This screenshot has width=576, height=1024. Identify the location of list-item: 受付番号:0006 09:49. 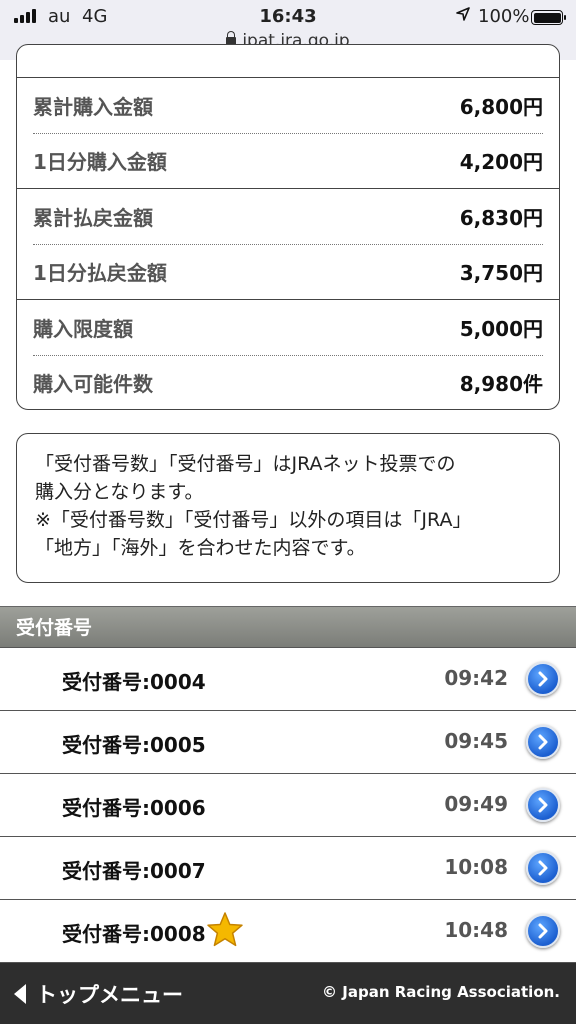
(288, 805).